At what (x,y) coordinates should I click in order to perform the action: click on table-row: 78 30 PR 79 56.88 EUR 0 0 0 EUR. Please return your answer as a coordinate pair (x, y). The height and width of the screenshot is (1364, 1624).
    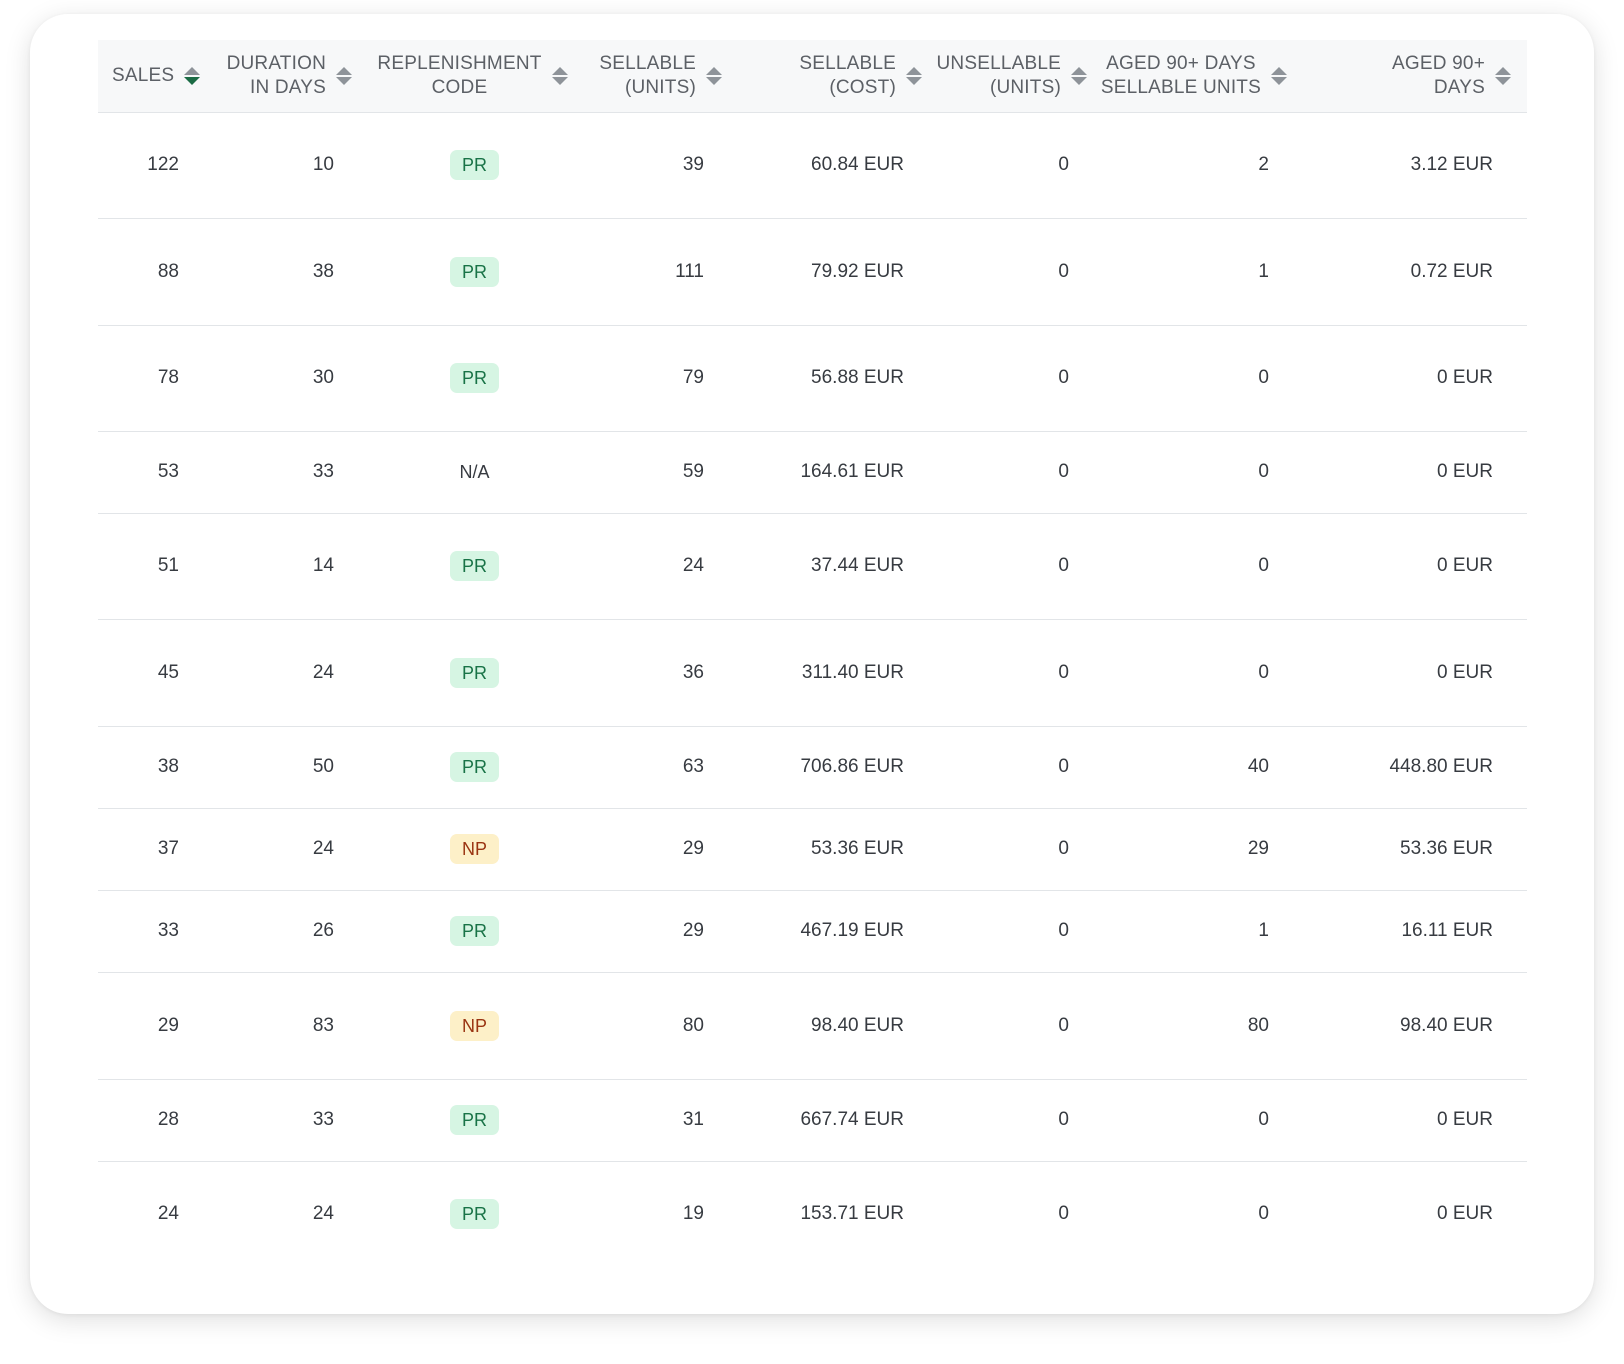
    Looking at the image, I should click on (812, 378).